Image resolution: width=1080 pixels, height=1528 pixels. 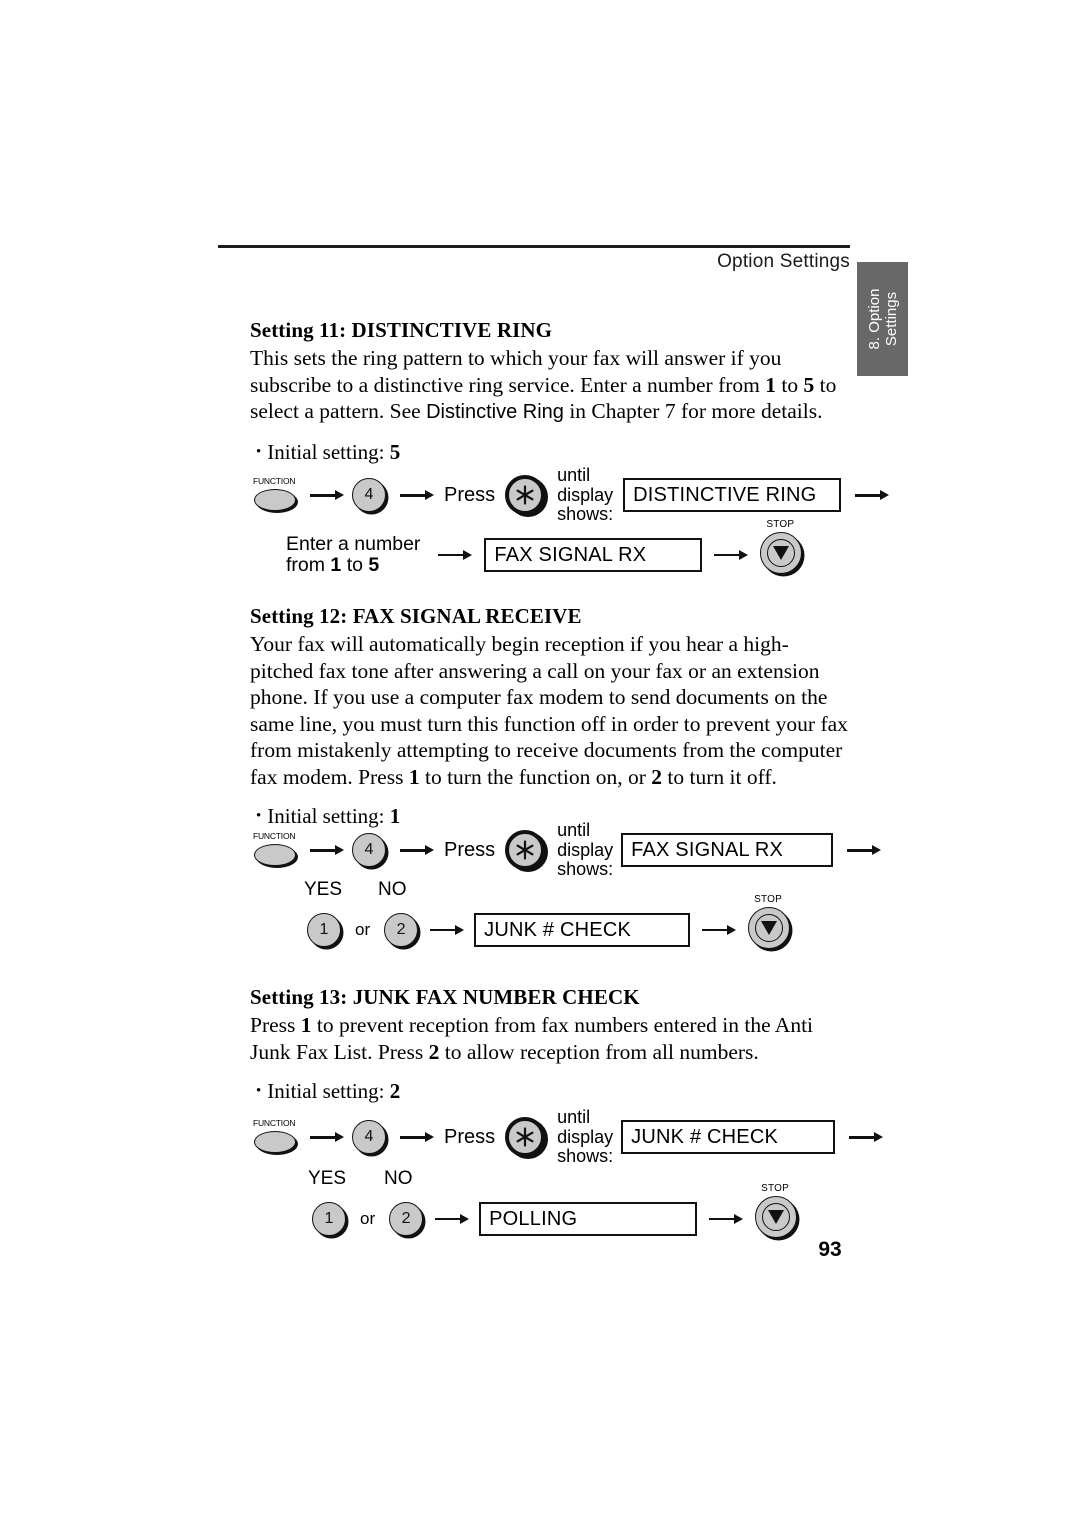 What do you see at coordinates (657, 776) in the screenshot?
I see `section-12-body-bold2: 2` at bounding box center [657, 776].